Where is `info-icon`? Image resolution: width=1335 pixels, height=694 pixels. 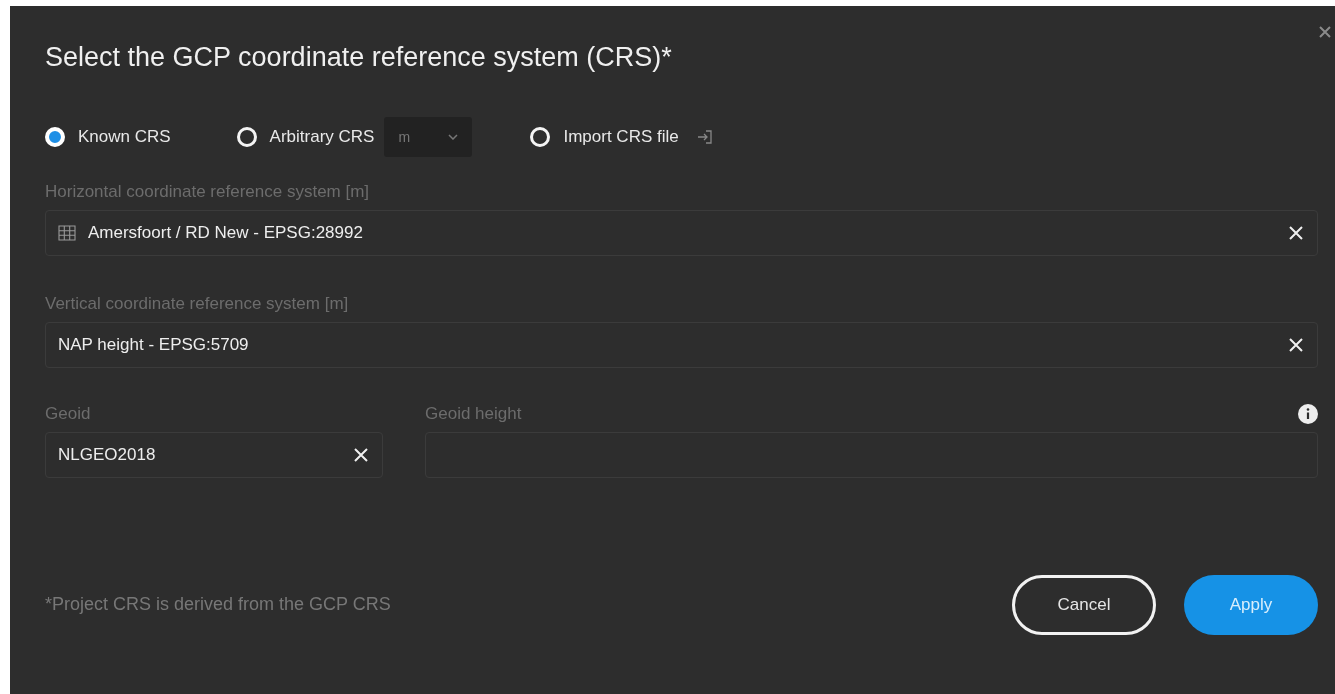 info-icon is located at coordinates (1308, 414).